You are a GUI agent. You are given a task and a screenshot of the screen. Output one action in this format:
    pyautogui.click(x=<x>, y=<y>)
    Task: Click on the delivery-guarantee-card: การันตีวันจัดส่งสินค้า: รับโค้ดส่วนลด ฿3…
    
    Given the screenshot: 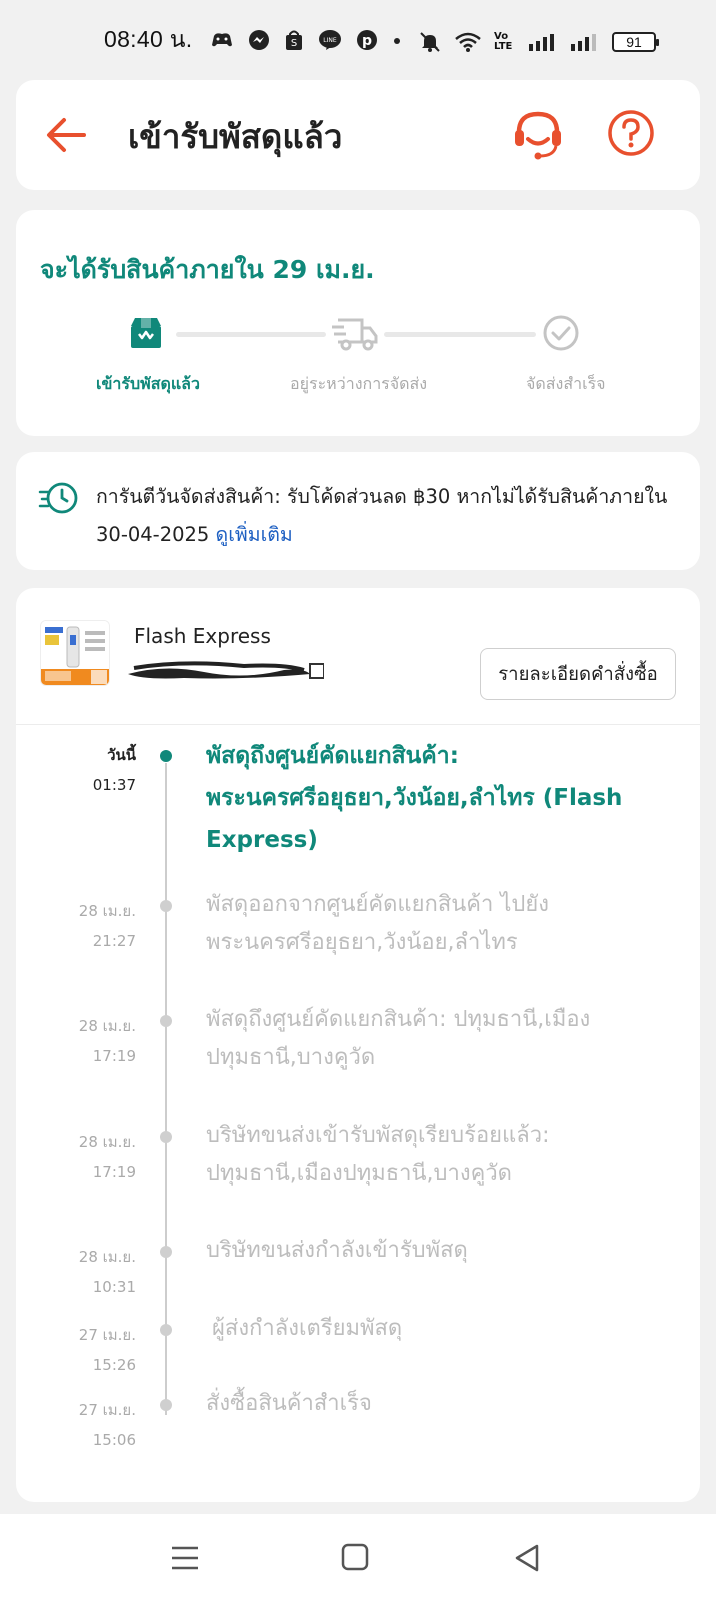 What is the action you would take?
    pyautogui.click(x=358, y=511)
    